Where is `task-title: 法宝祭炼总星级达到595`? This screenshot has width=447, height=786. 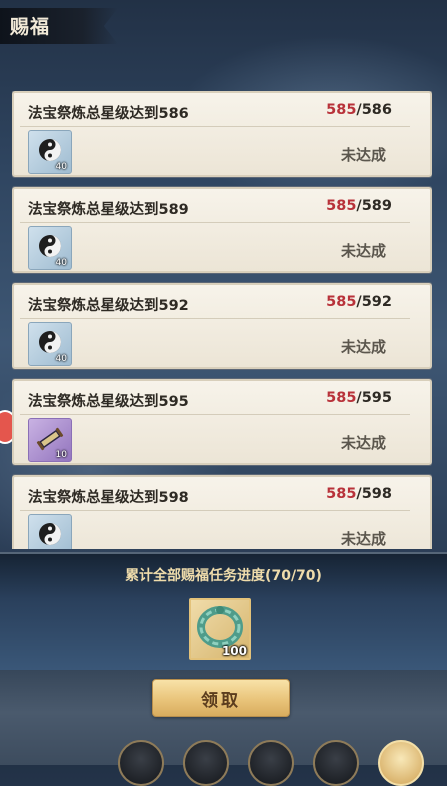 task-title: 法宝祭炼总星级达到595 is located at coordinates (108, 402).